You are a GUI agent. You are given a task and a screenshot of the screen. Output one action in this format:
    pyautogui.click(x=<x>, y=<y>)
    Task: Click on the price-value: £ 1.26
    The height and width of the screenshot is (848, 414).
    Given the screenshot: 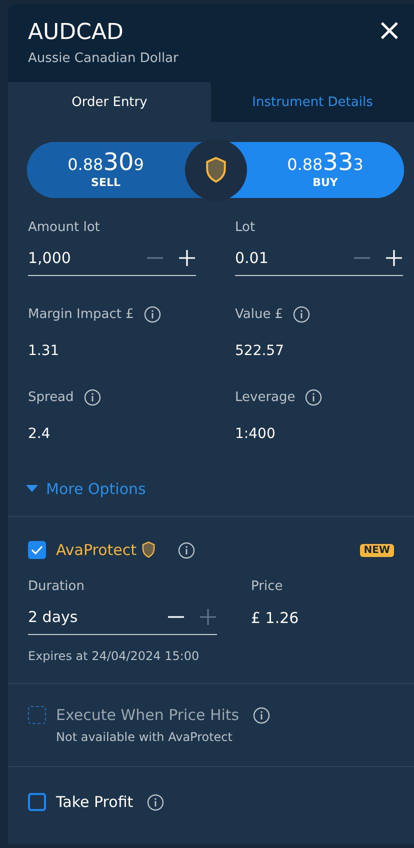 What is the action you would take?
    pyautogui.click(x=275, y=617)
    